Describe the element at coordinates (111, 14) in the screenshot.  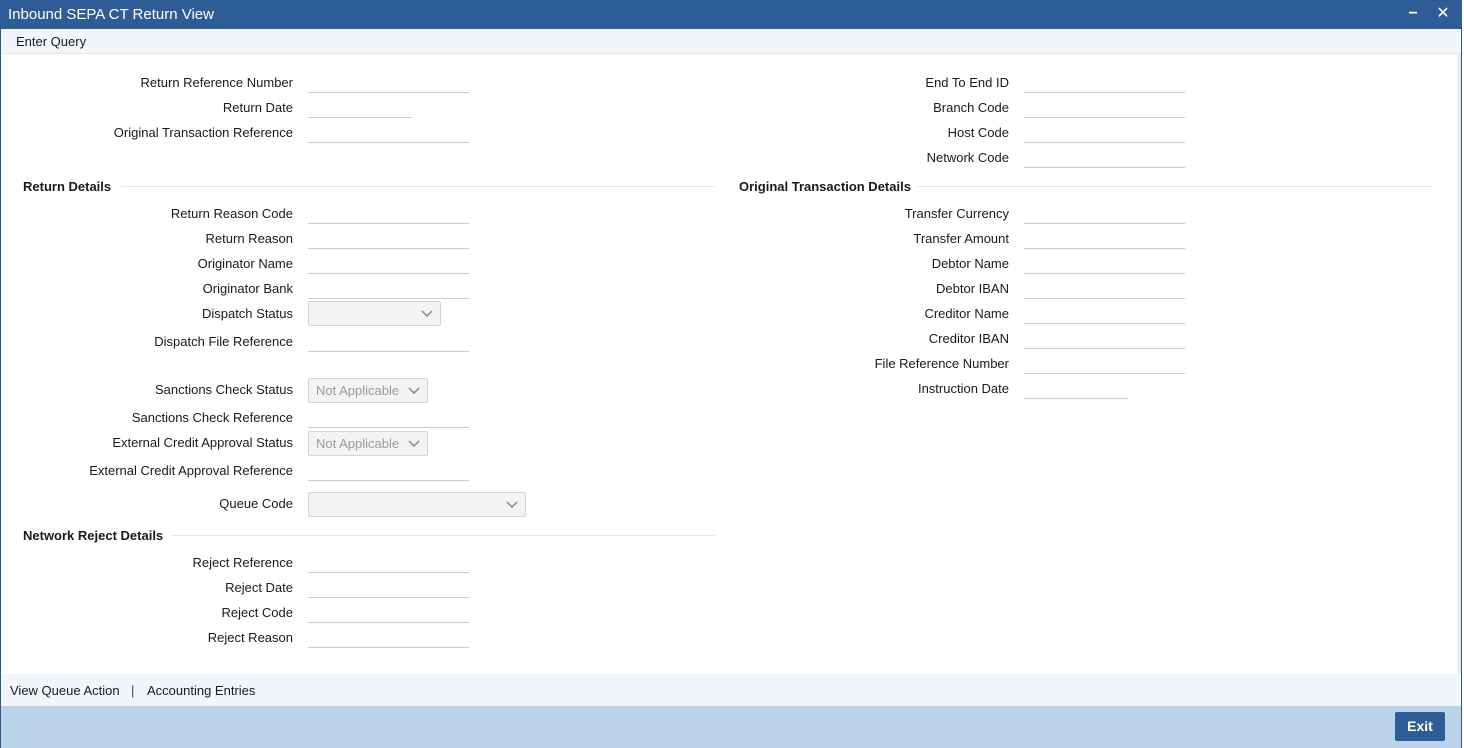
I see `window-title: Inbound SEPA CT Return View` at that location.